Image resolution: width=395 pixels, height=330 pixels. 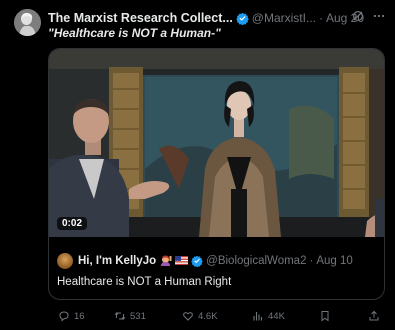 What do you see at coordinates (334, 261) in the screenshot?
I see `quoted-post-date: Aug 10` at bounding box center [334, 261].